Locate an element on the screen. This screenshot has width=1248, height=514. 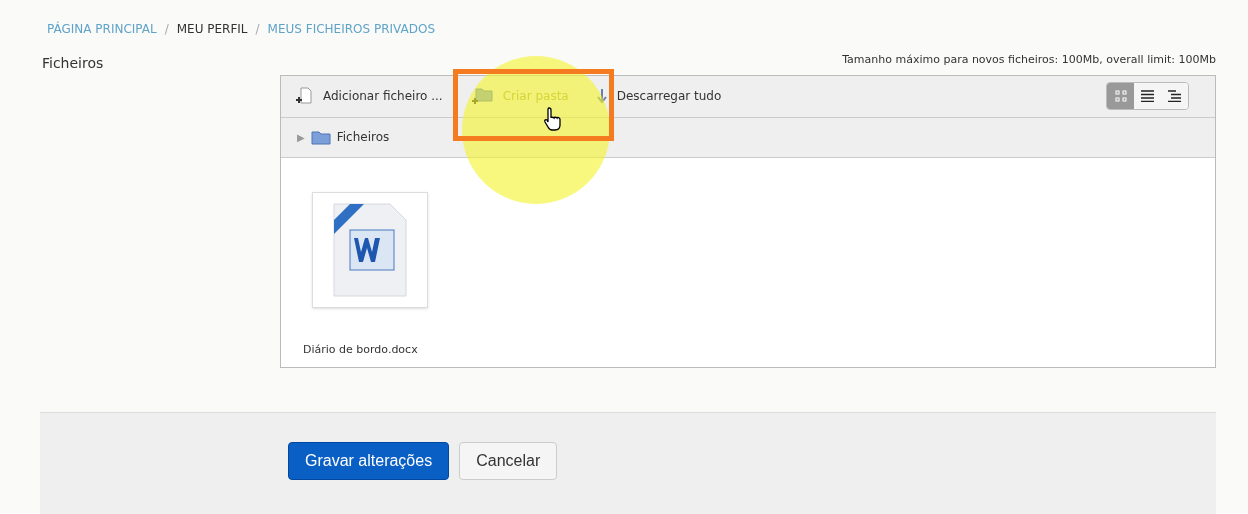
size-limit-text: Tamanho máximo para novos ficheiros: 100Mb, overall limit: 100Mb is located at coordinates (1029, 60).